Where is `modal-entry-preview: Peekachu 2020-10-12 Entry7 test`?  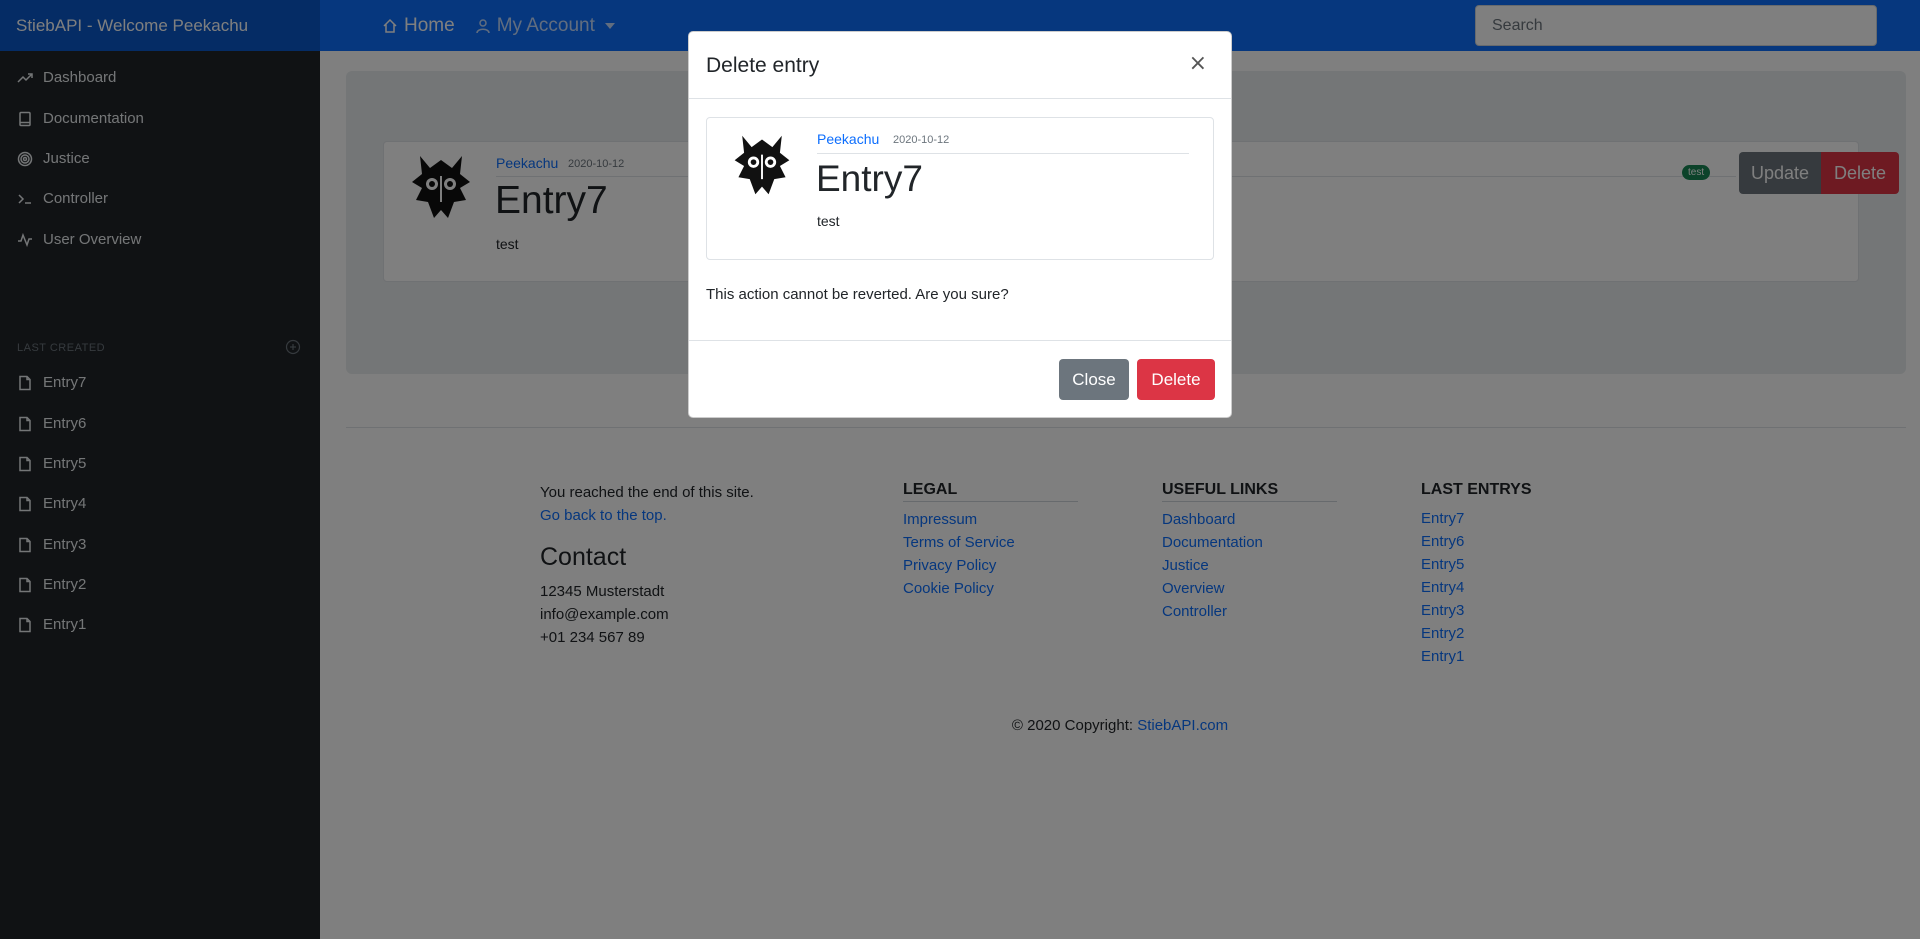 modal-entry-preview: Peekachu 2020-10-12 Entry7 test is located at coordinates (960, 188).